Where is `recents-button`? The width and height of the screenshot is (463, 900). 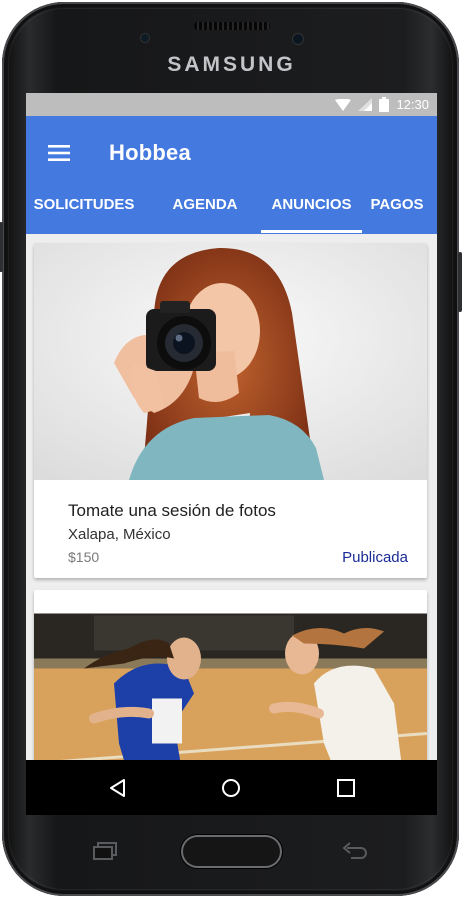 recents-button is located at coordinates (346, 788).